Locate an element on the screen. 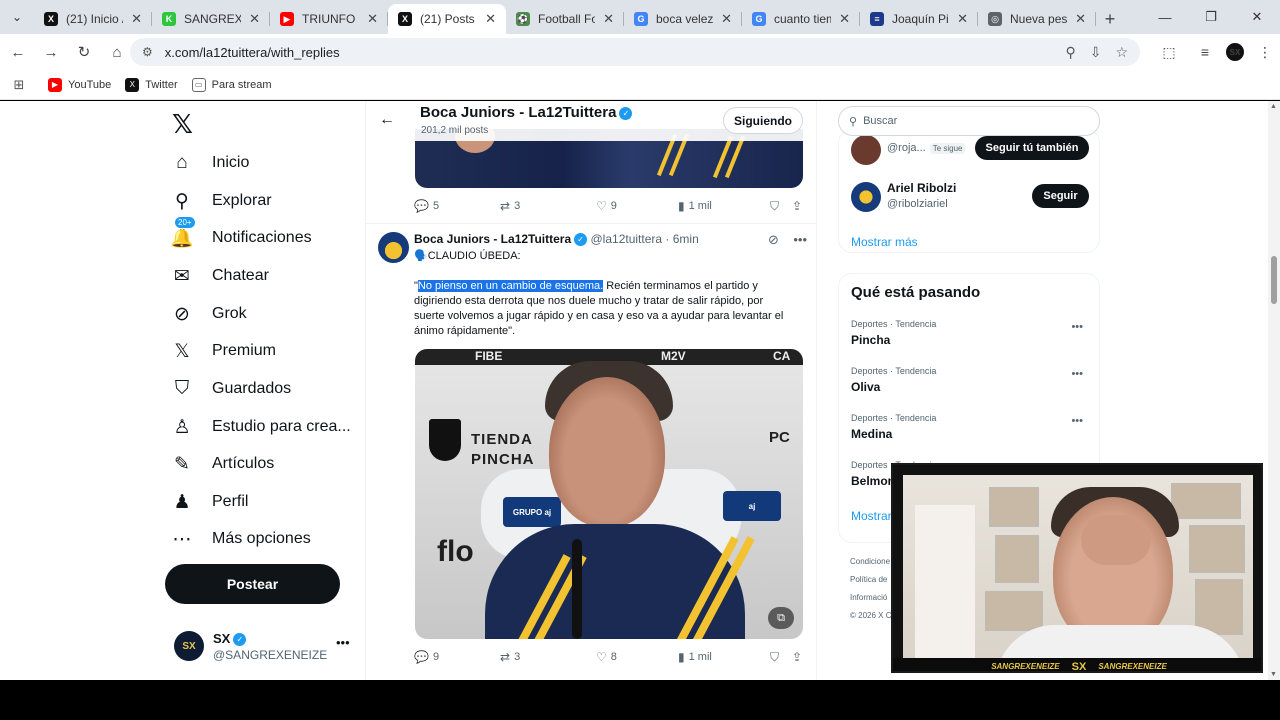  scrollbar-thumb is located at coordinates (1274, 280).